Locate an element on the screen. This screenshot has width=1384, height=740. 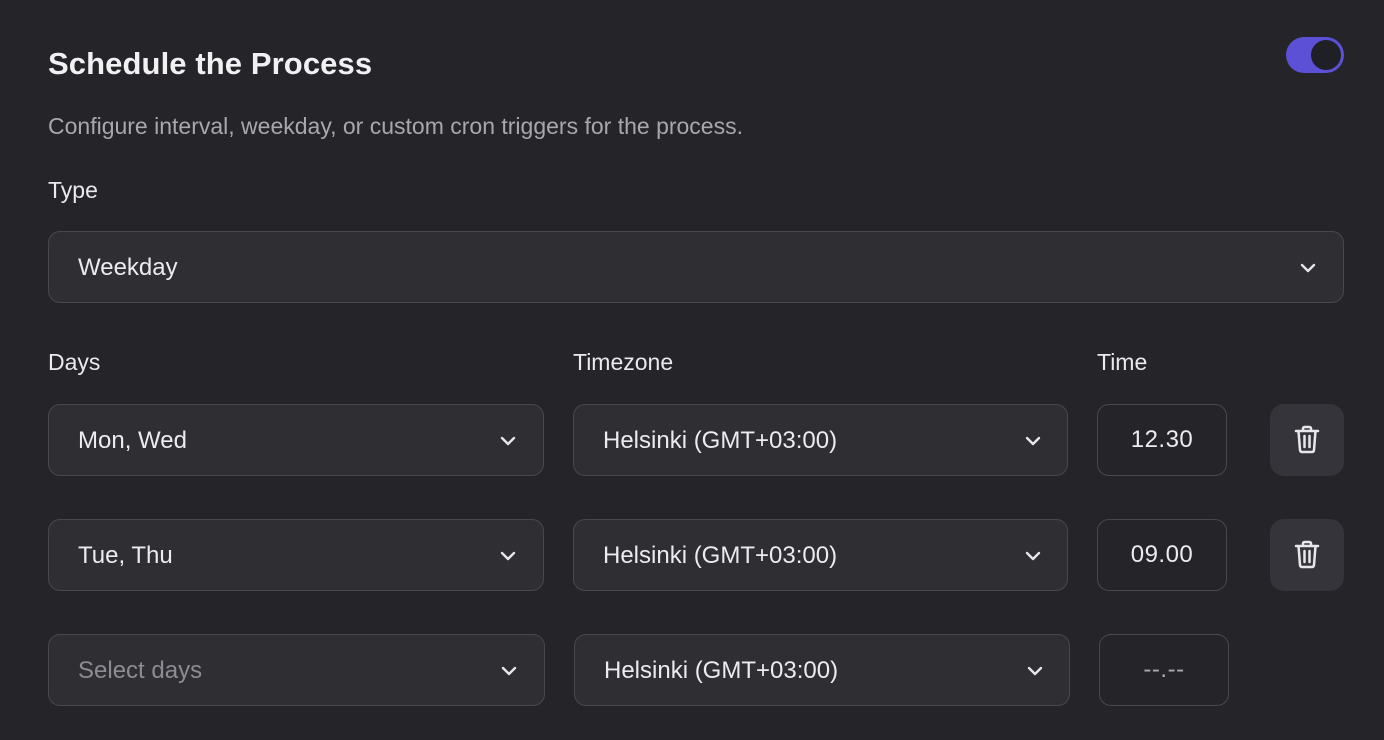
time-input-placeholder: --.-- is located at coordinates (1164, 669).